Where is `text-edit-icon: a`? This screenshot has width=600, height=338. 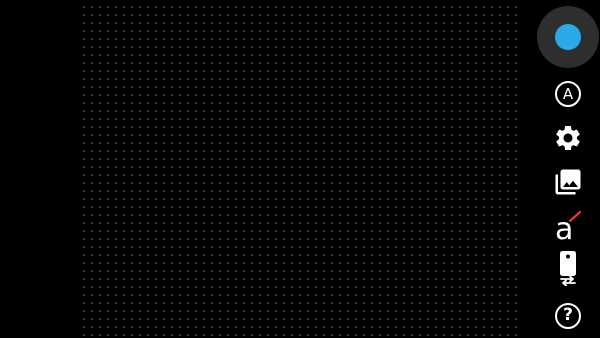
text-edit-icon: a is located at coordinates (568, 226).